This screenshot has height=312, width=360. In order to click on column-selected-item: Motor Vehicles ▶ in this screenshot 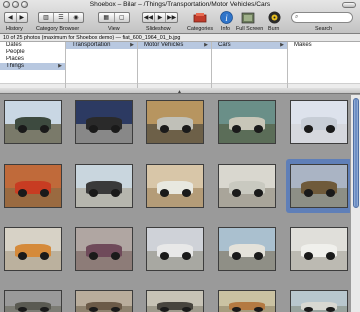, I will do `click(174, 45)`.